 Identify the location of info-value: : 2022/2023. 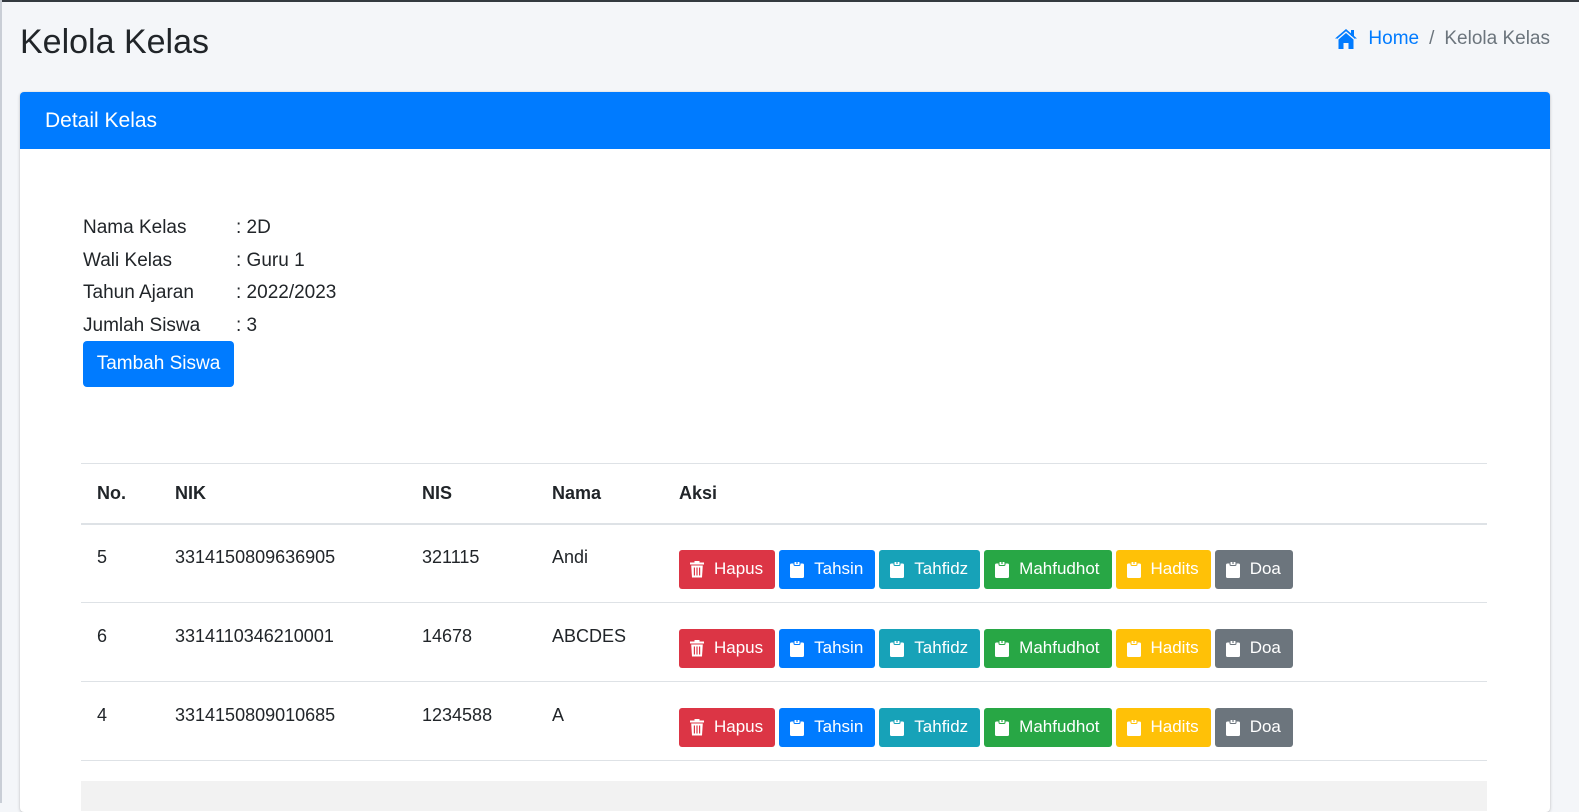
(286, 292).